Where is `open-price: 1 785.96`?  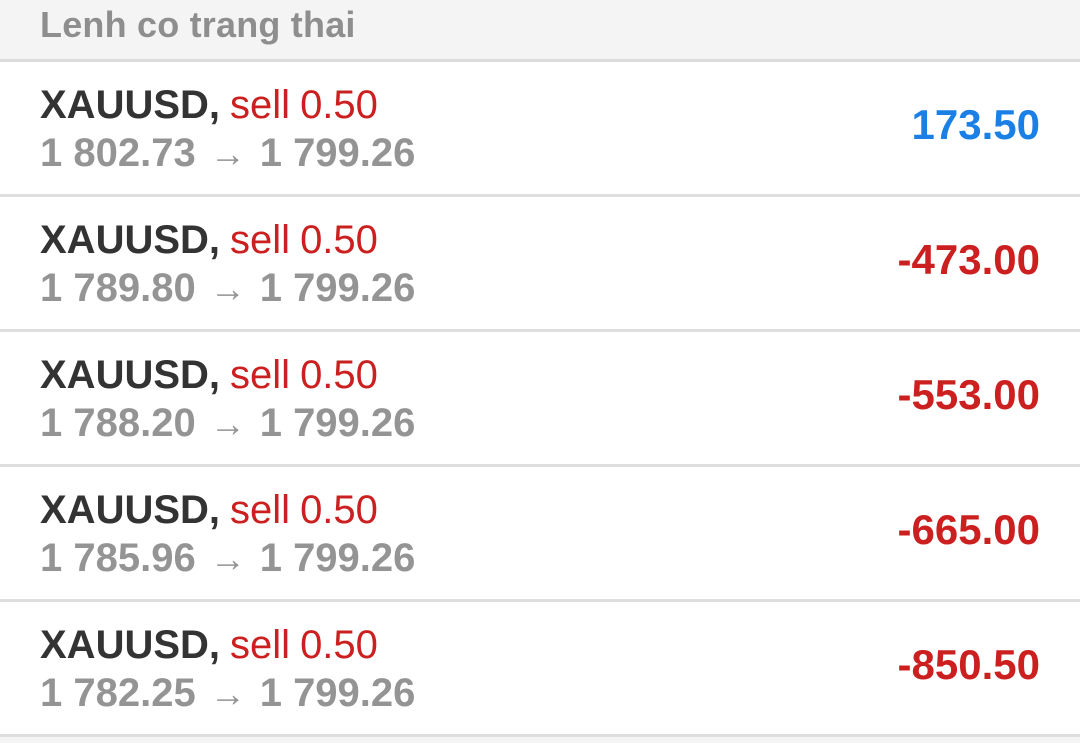 open-price: 1 785.96 is located at coordinates (118, 558).